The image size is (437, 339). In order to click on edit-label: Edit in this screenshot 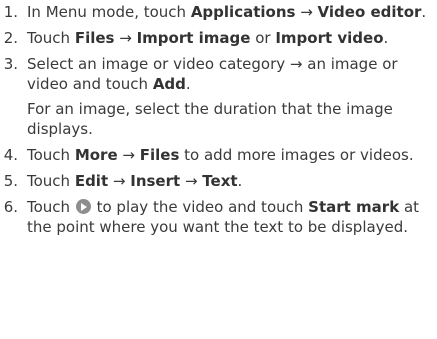, I will do `click(91, 181)`.